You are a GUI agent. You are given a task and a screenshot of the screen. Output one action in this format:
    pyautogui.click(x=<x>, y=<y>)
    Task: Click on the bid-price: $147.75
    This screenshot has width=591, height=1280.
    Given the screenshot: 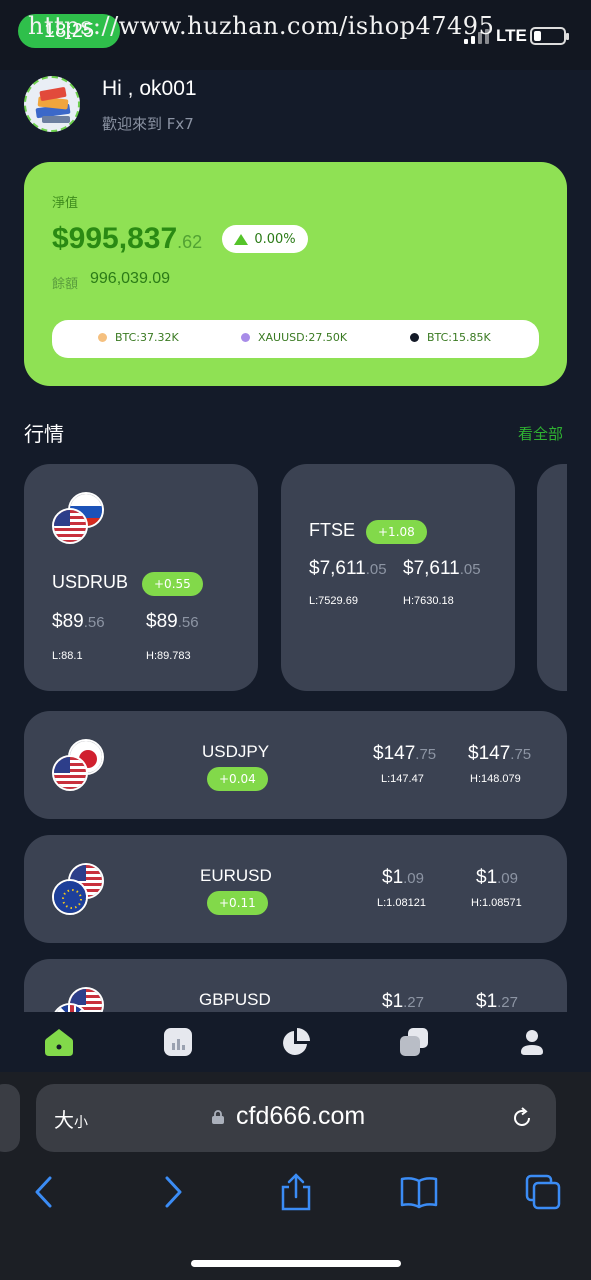 What is the action you would take?
    pyautogui.click(x=404, y=754)
    